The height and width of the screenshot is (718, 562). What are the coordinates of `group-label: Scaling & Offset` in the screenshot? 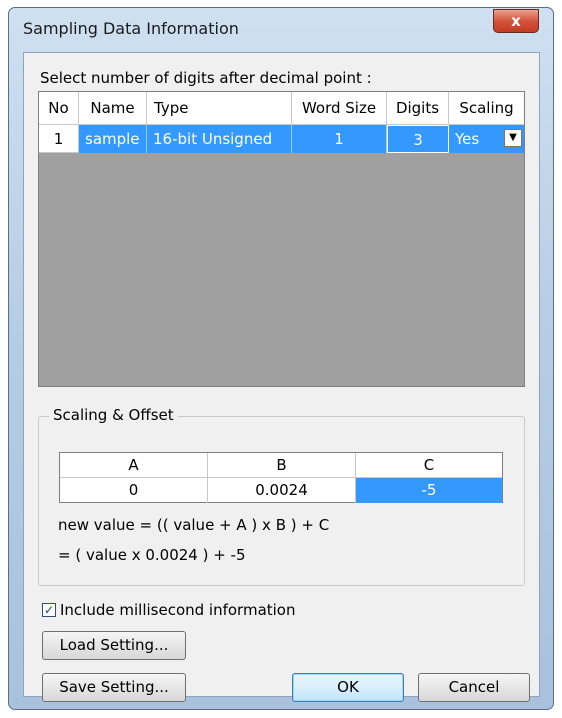 It's located at (113, 415).